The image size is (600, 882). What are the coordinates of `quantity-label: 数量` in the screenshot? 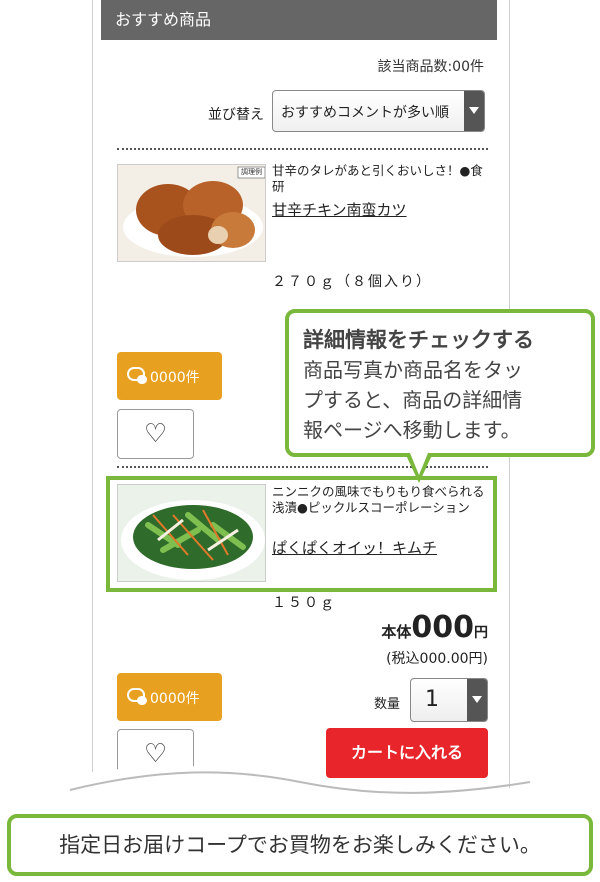 It's located at (387, 704).